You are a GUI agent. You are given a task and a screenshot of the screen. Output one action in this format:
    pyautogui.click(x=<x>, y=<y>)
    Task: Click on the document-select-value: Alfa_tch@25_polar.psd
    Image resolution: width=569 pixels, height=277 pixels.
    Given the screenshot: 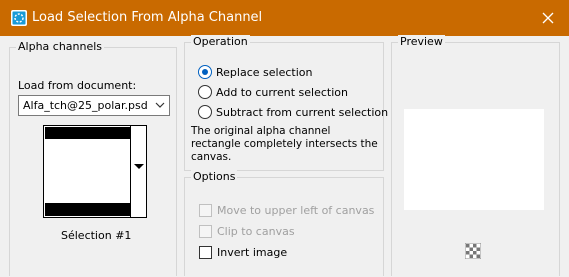 What is the action you would take?
    pyautogui.click(x=85, y=105)
    